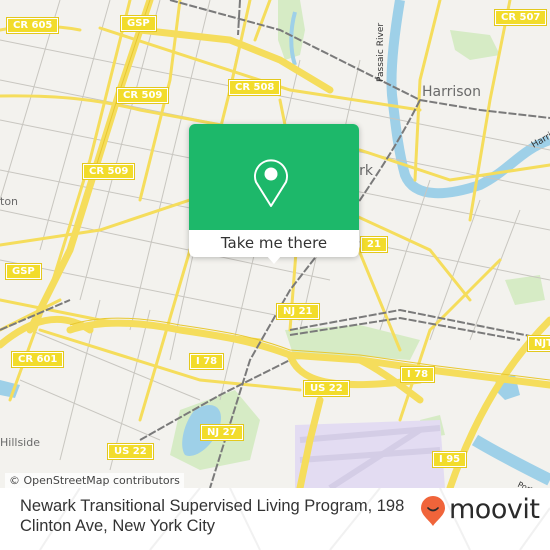 The image size is (550, 550). I want to click on place-label-partial: ton, so click(9, 201).